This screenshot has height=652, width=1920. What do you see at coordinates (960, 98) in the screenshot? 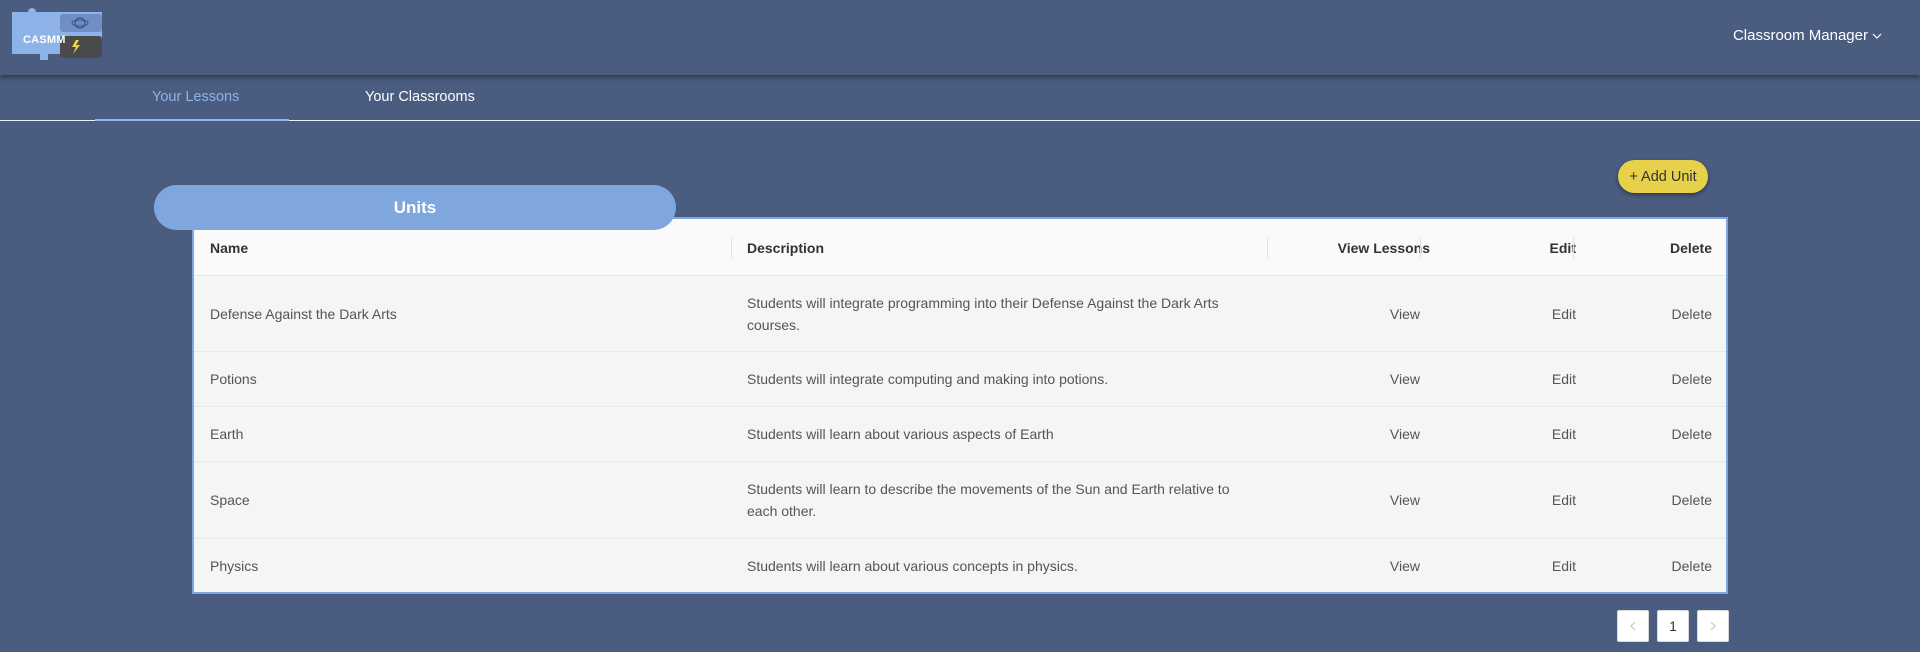
I see `tab-bar: Your Lessons Your Classrooms` at bounding box center [960, 98].